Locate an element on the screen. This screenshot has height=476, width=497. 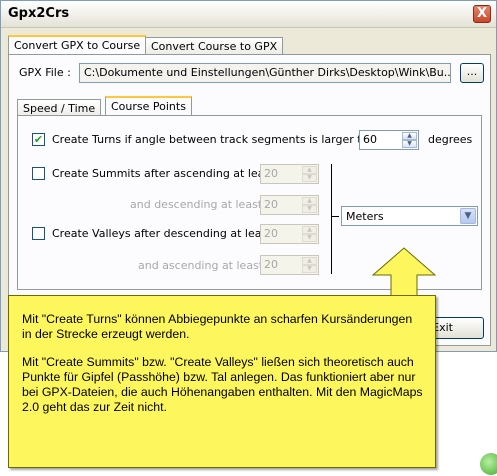
units-select-value: Meters is located at coordinates (365, 216).